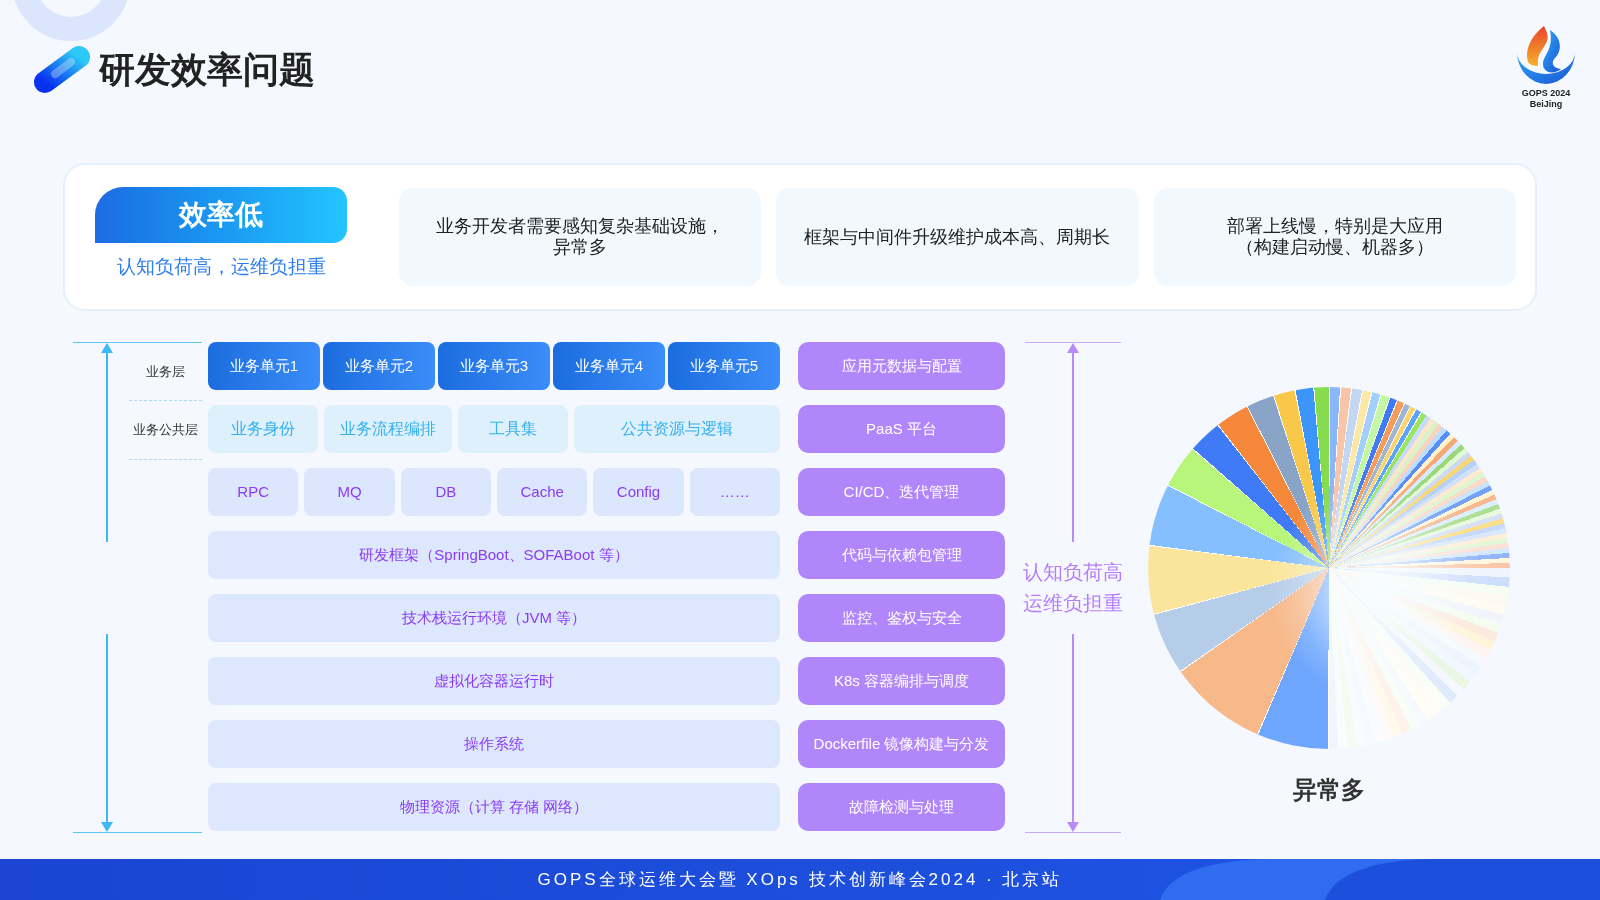  I want to click on pie-caption: 异常多, so click(1329, 790).